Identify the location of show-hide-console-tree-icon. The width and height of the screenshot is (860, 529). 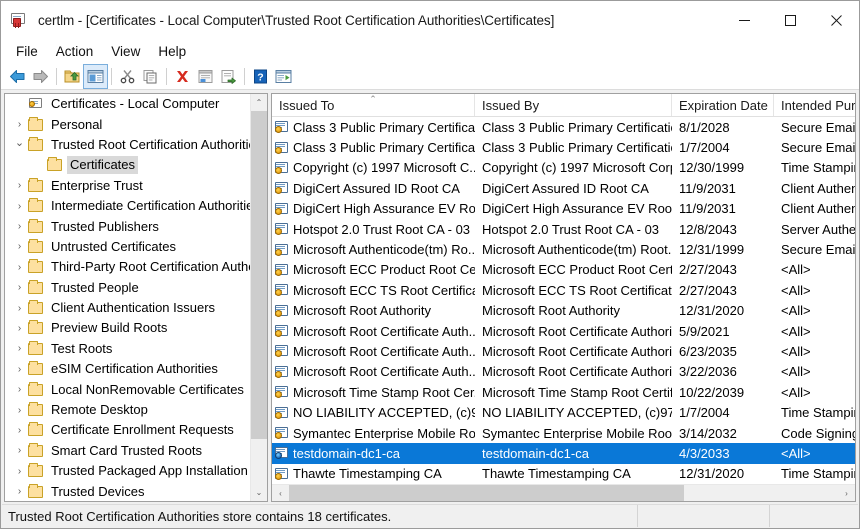
(95, 76).